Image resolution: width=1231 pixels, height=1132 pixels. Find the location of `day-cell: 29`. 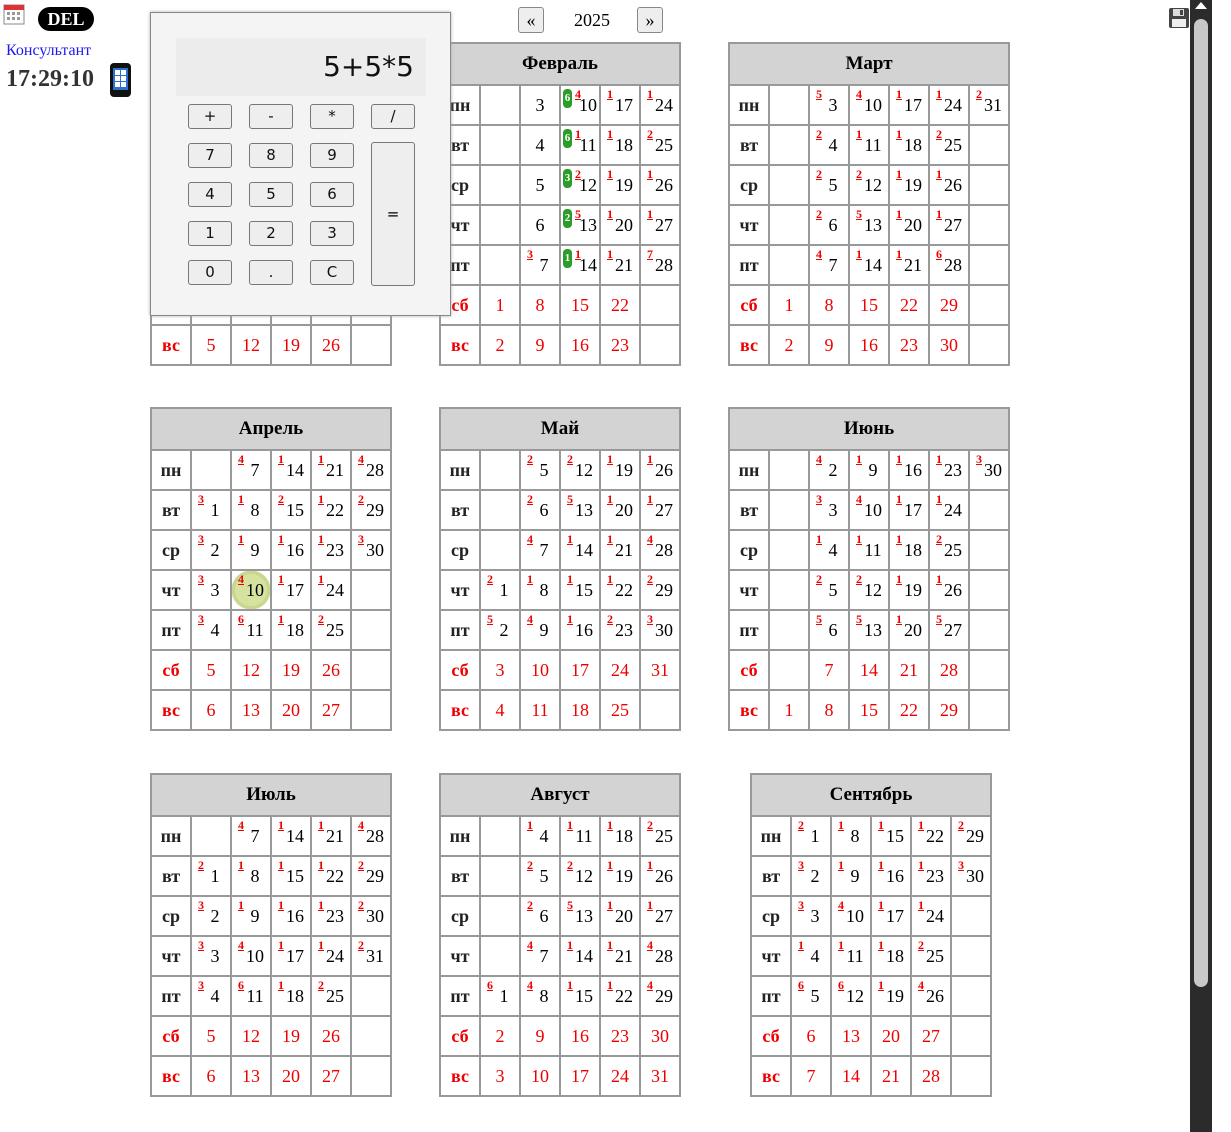

day-cell: 29 is located at coordinates (949, 710).